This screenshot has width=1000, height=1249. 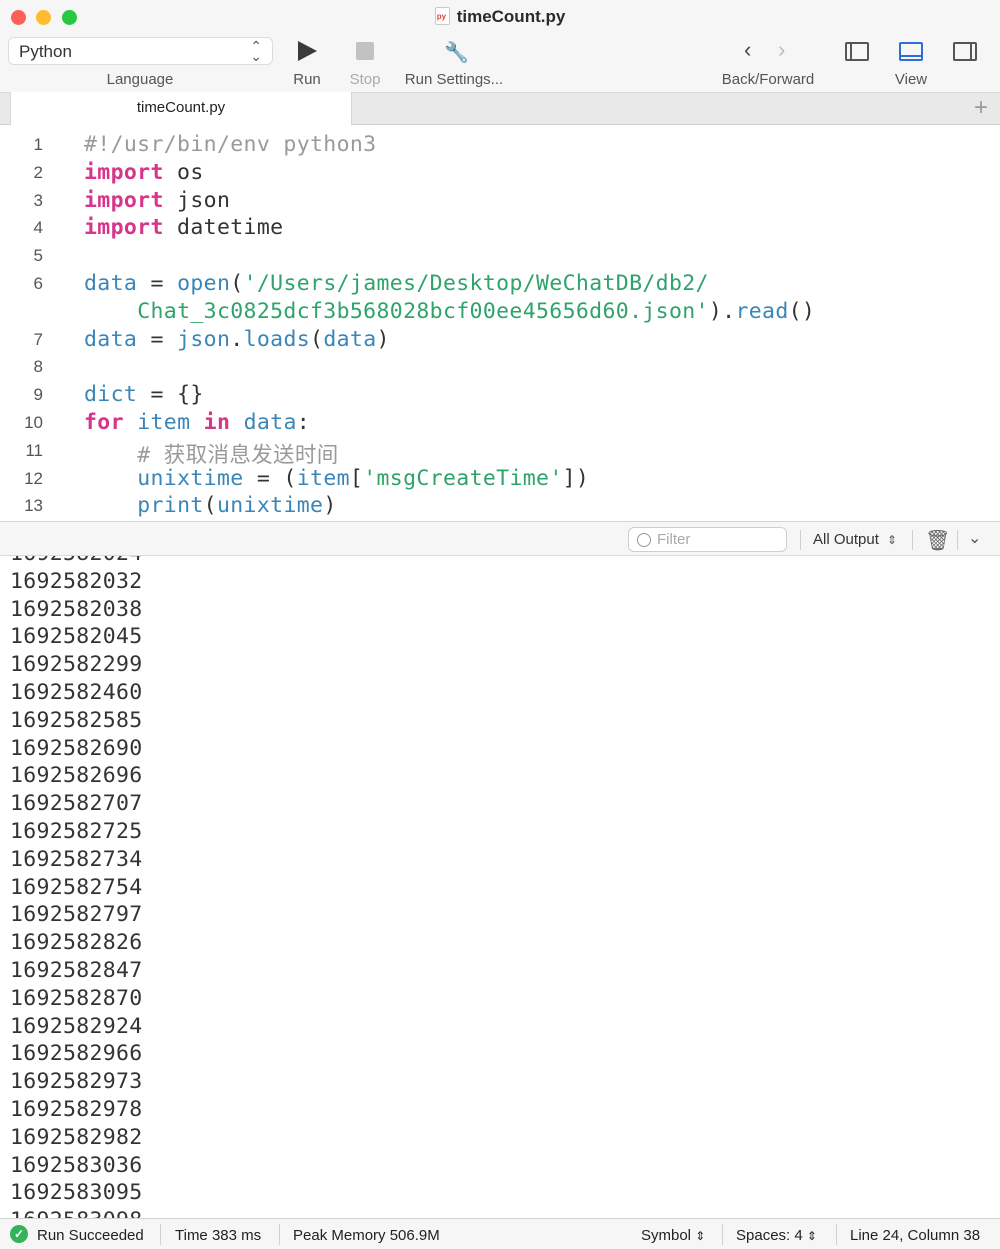 What do you see at coordinates (183, 172) in the screenshot?
I see `code-token: os` at bounding box center [183, 172].